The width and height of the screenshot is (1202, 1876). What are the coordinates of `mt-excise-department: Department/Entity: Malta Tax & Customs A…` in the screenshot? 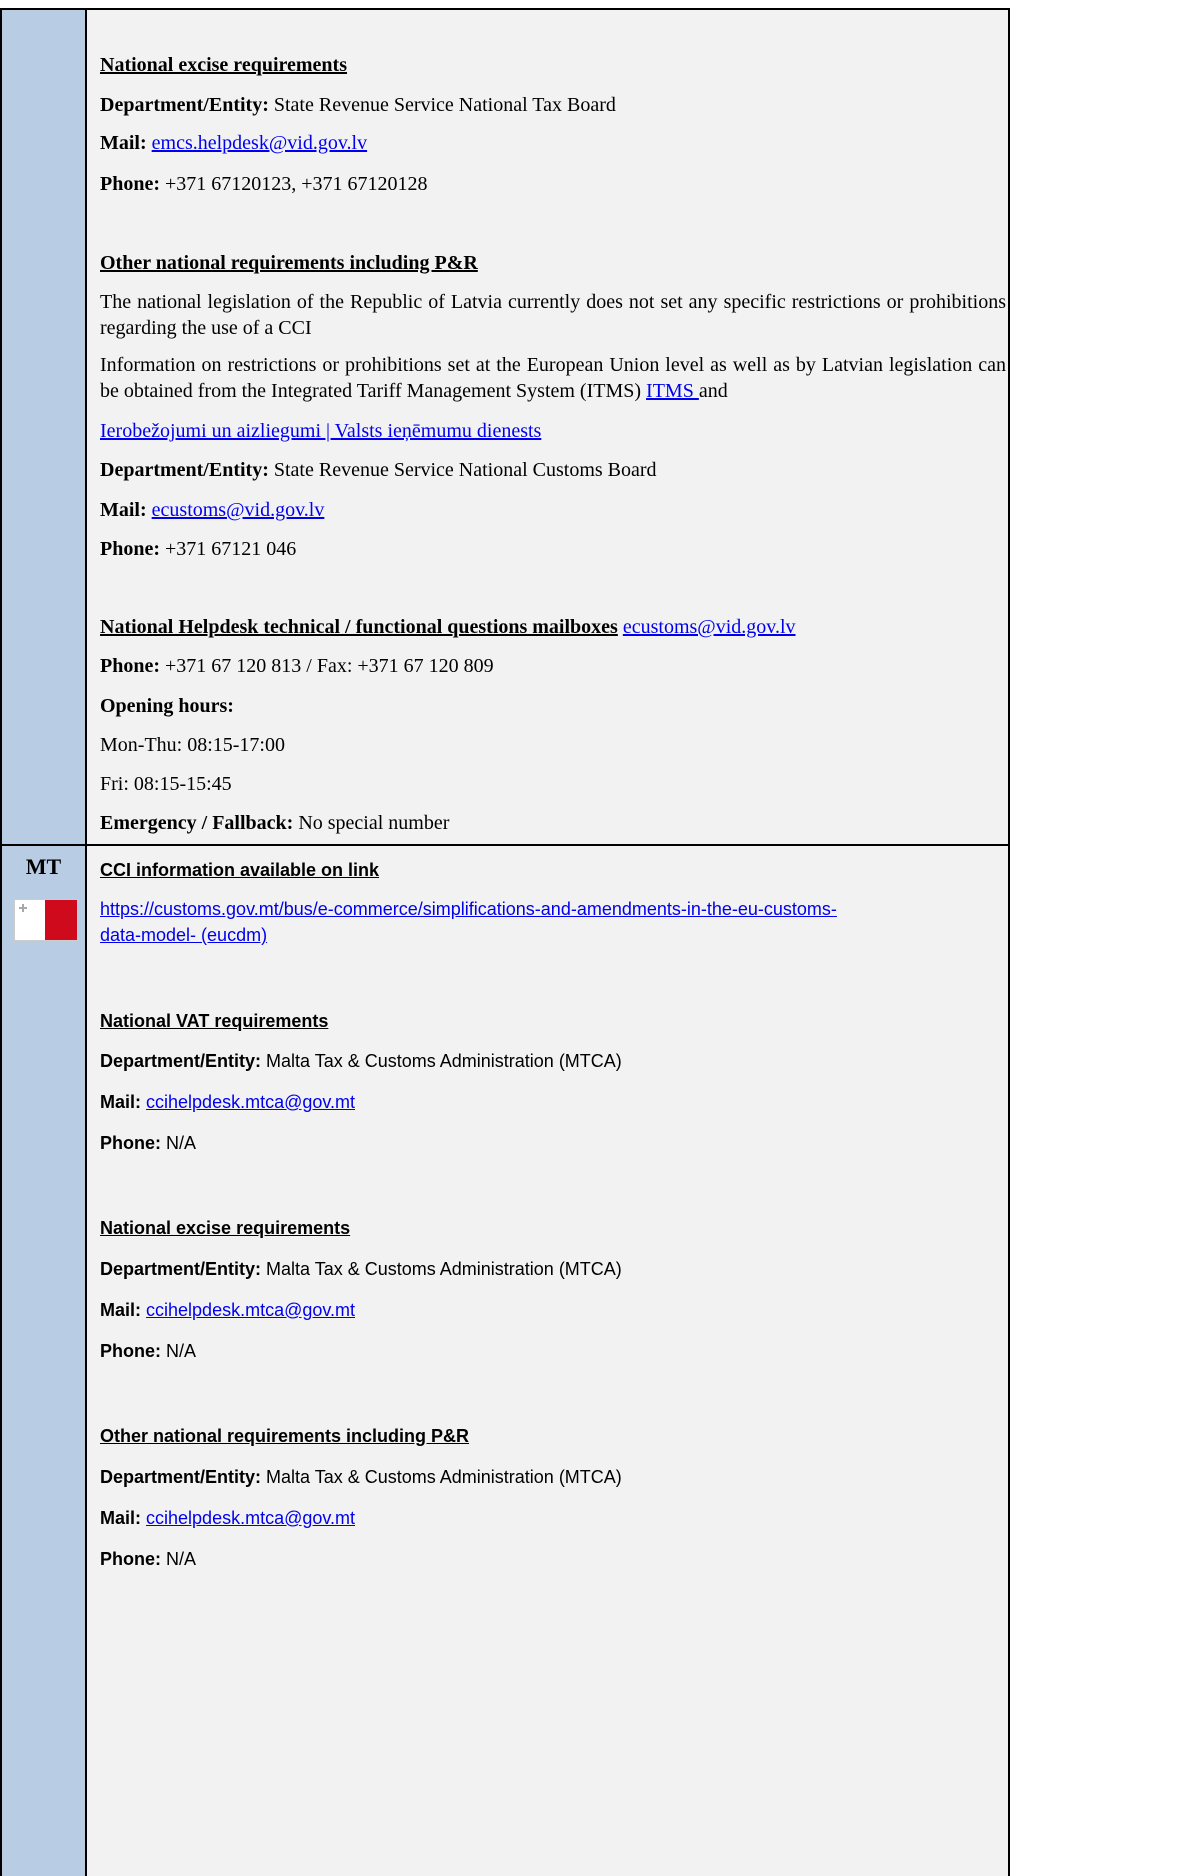 It's located at (361, 1269).